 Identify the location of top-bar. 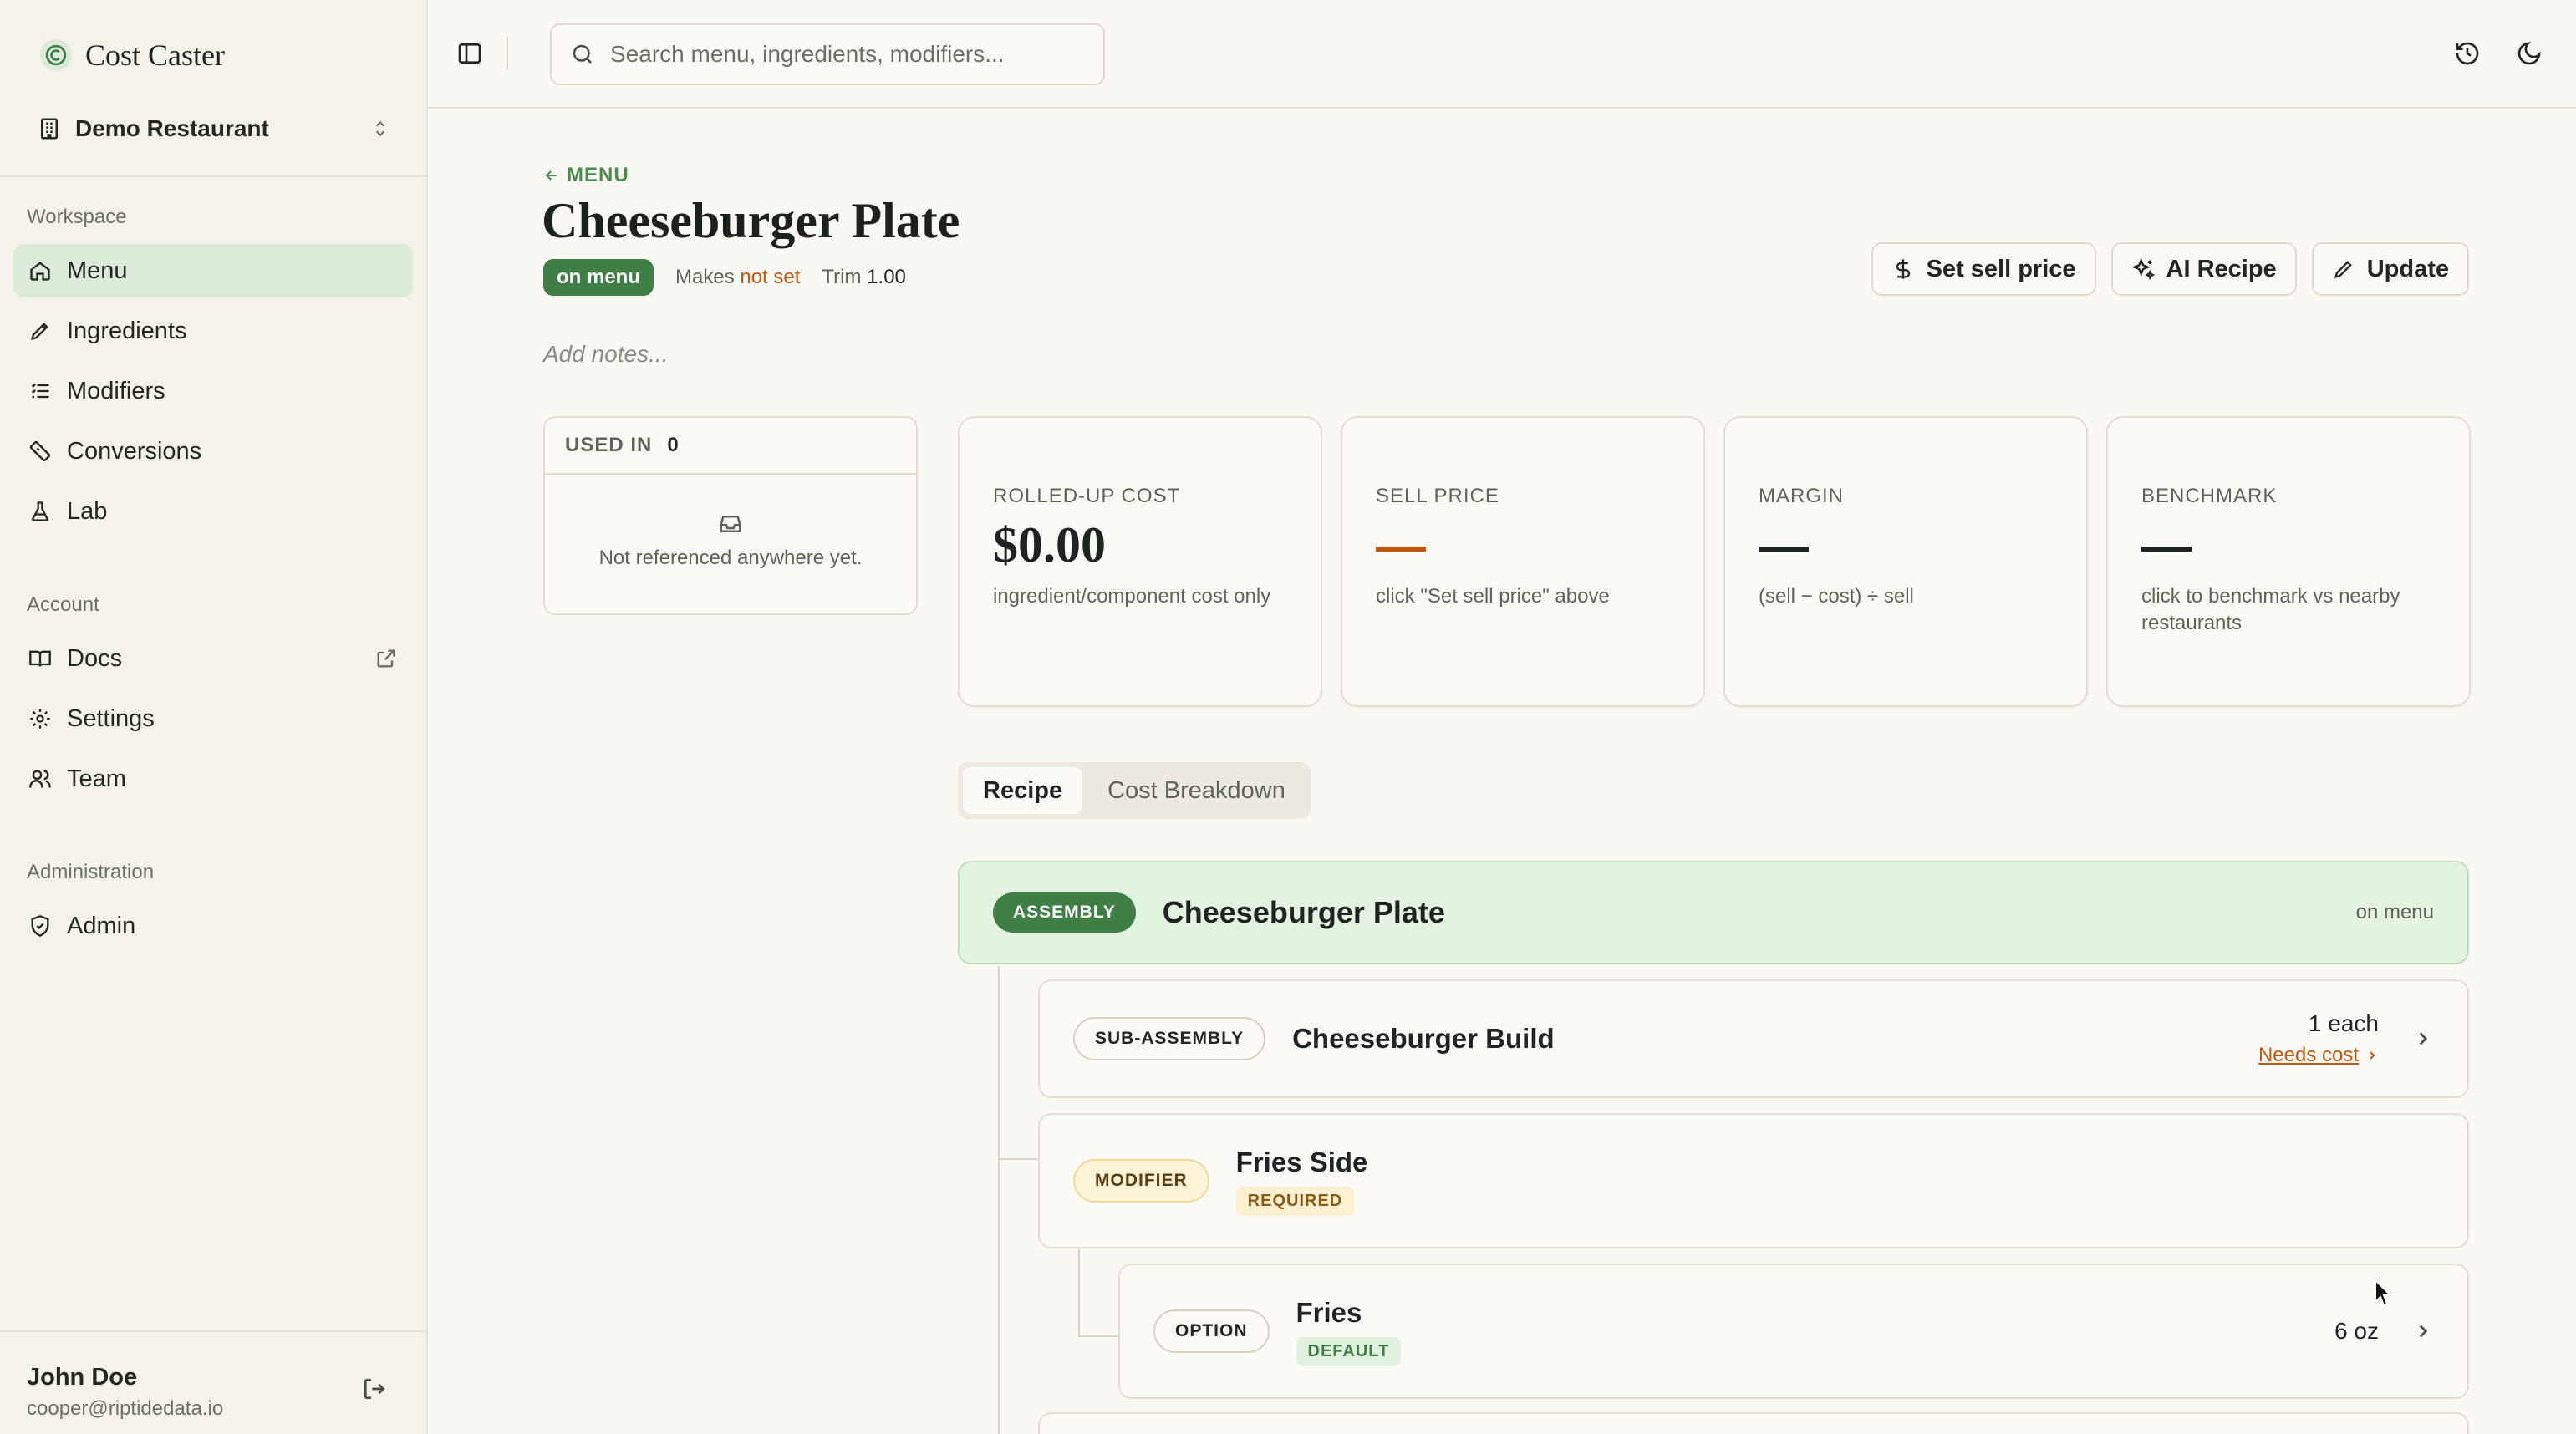
(1502, 54).